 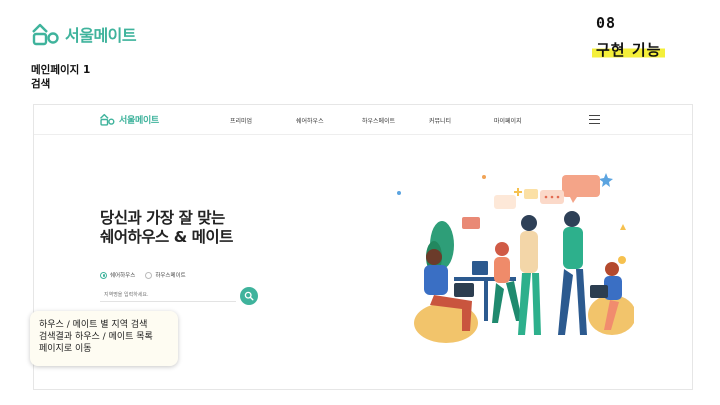 What do you see at coordinates (101, 35) in the screenshot?
I see `slide-brand-name: 서울메이트` at bounding box center [101, 35].